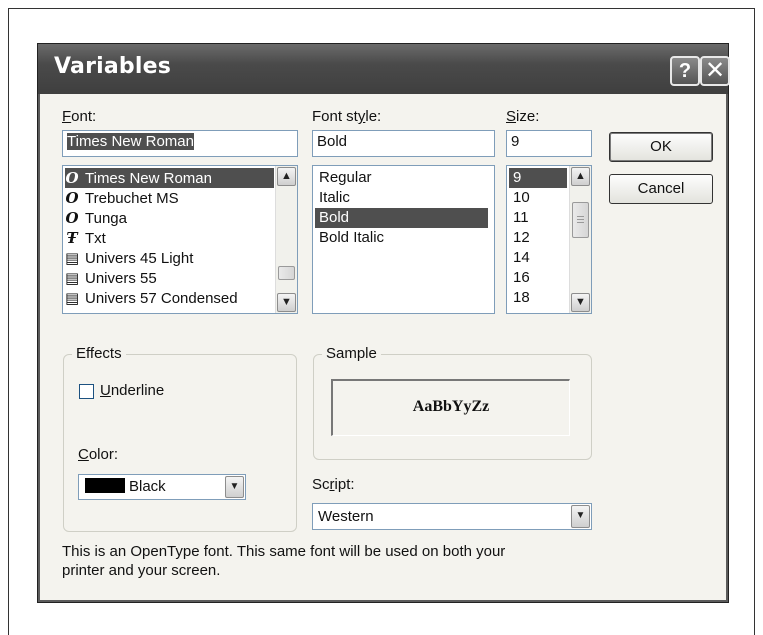  I want to click on font-style-item: Bold Italic, so click(401, 238).